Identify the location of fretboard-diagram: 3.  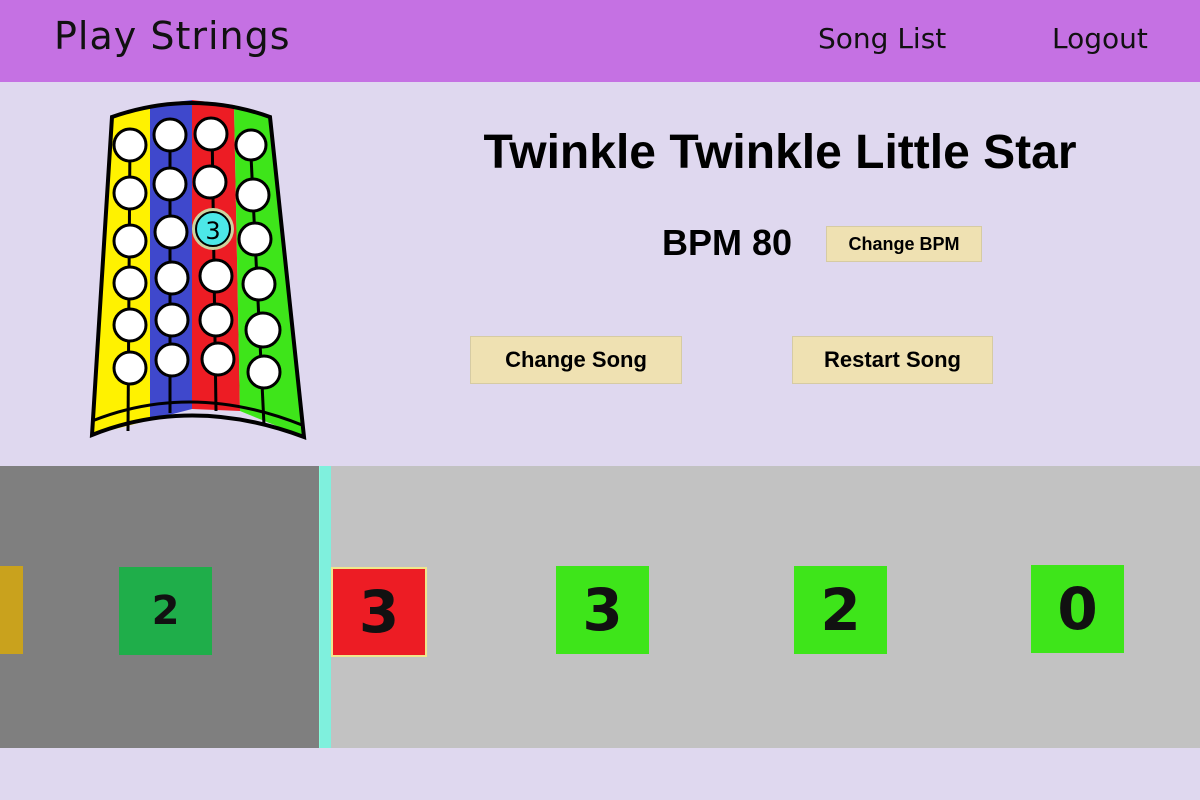
(198, 270).